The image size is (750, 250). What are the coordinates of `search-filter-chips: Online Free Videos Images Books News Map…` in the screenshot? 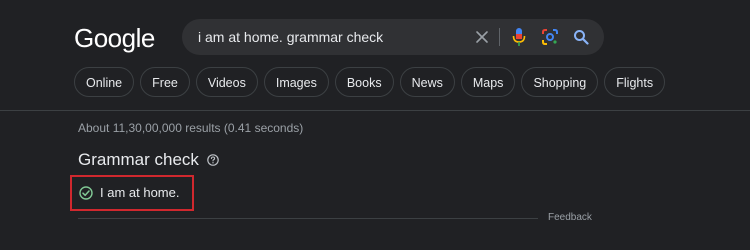 It's located at (370, 82).